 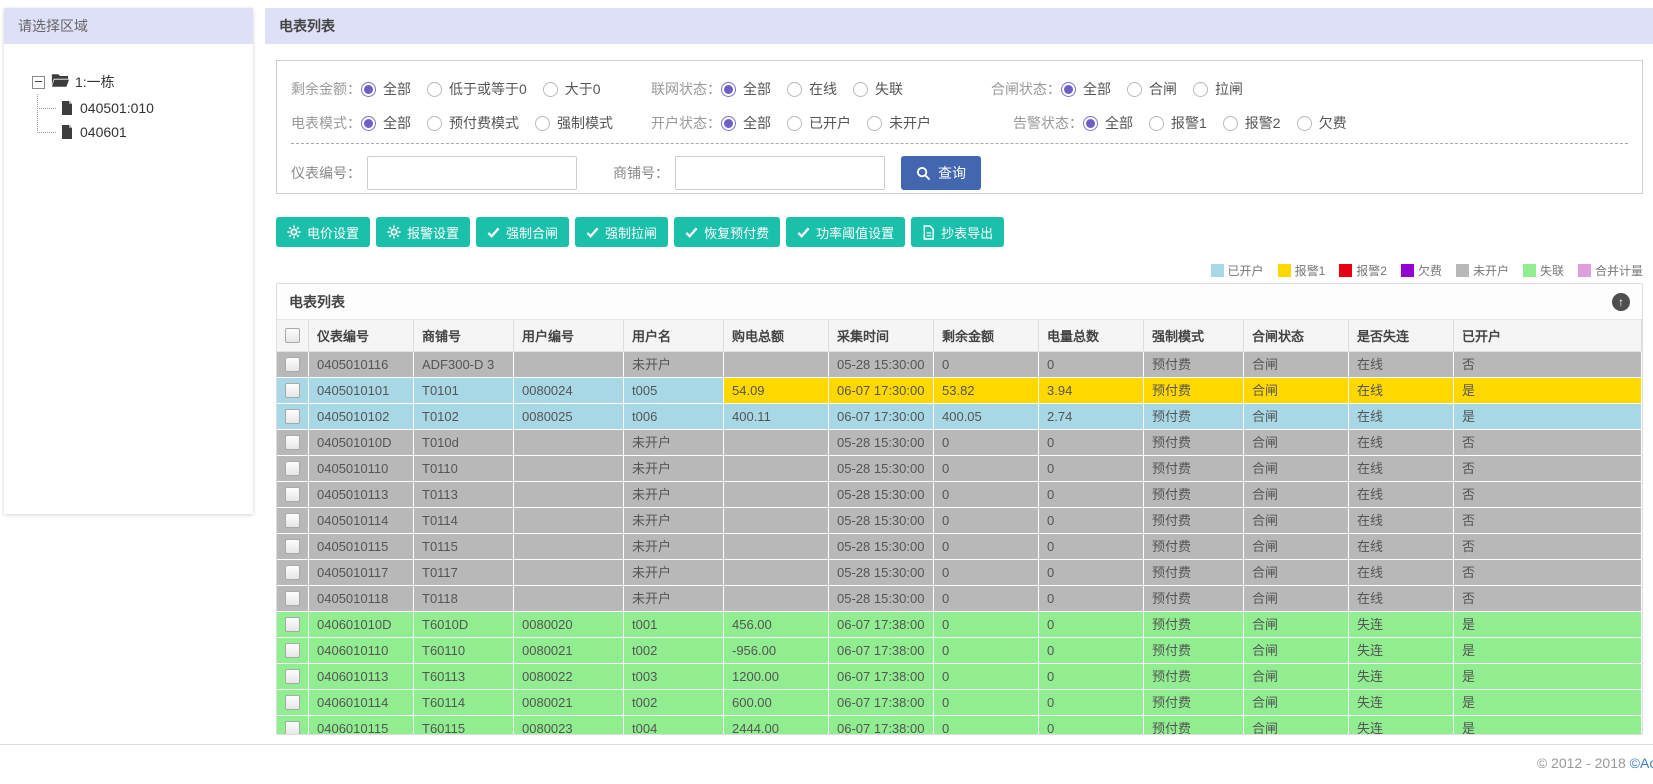 What do you see at coordinates (812, 89) in the screenshot?
I see `radio-option: 在线` at bounding box center [812, 89].